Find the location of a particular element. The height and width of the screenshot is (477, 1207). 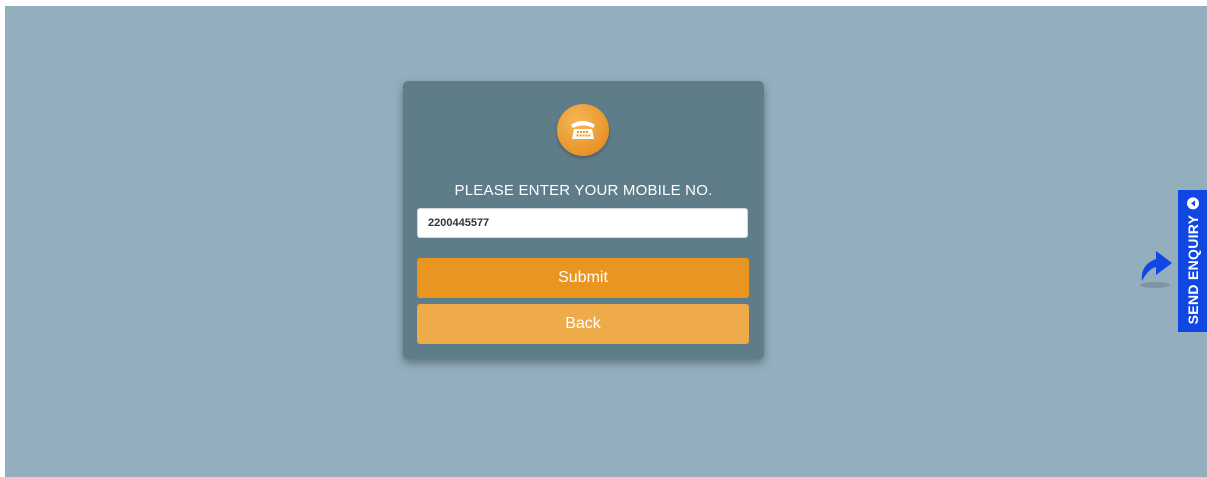

send-enquiry-label: SEND ENQUIRY is located at coordinates (1192, 269).